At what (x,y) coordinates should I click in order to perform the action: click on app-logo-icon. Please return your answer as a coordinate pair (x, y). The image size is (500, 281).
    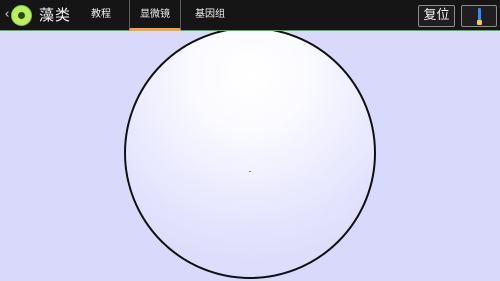
    Looking at the image, I should click on (21, 15).